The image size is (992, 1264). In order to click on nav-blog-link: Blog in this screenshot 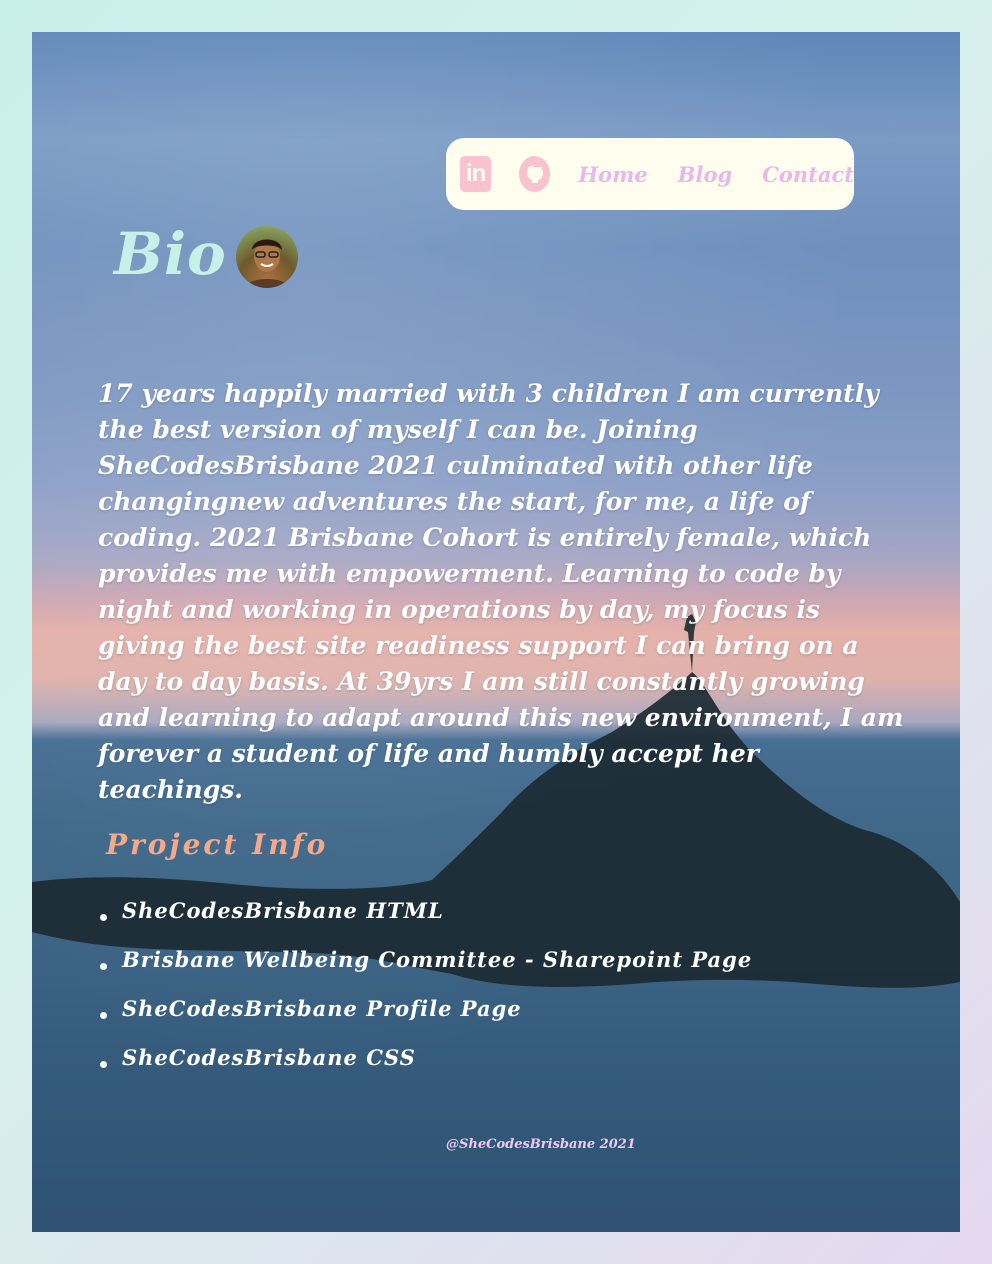, I will do `click(705, 174)`.